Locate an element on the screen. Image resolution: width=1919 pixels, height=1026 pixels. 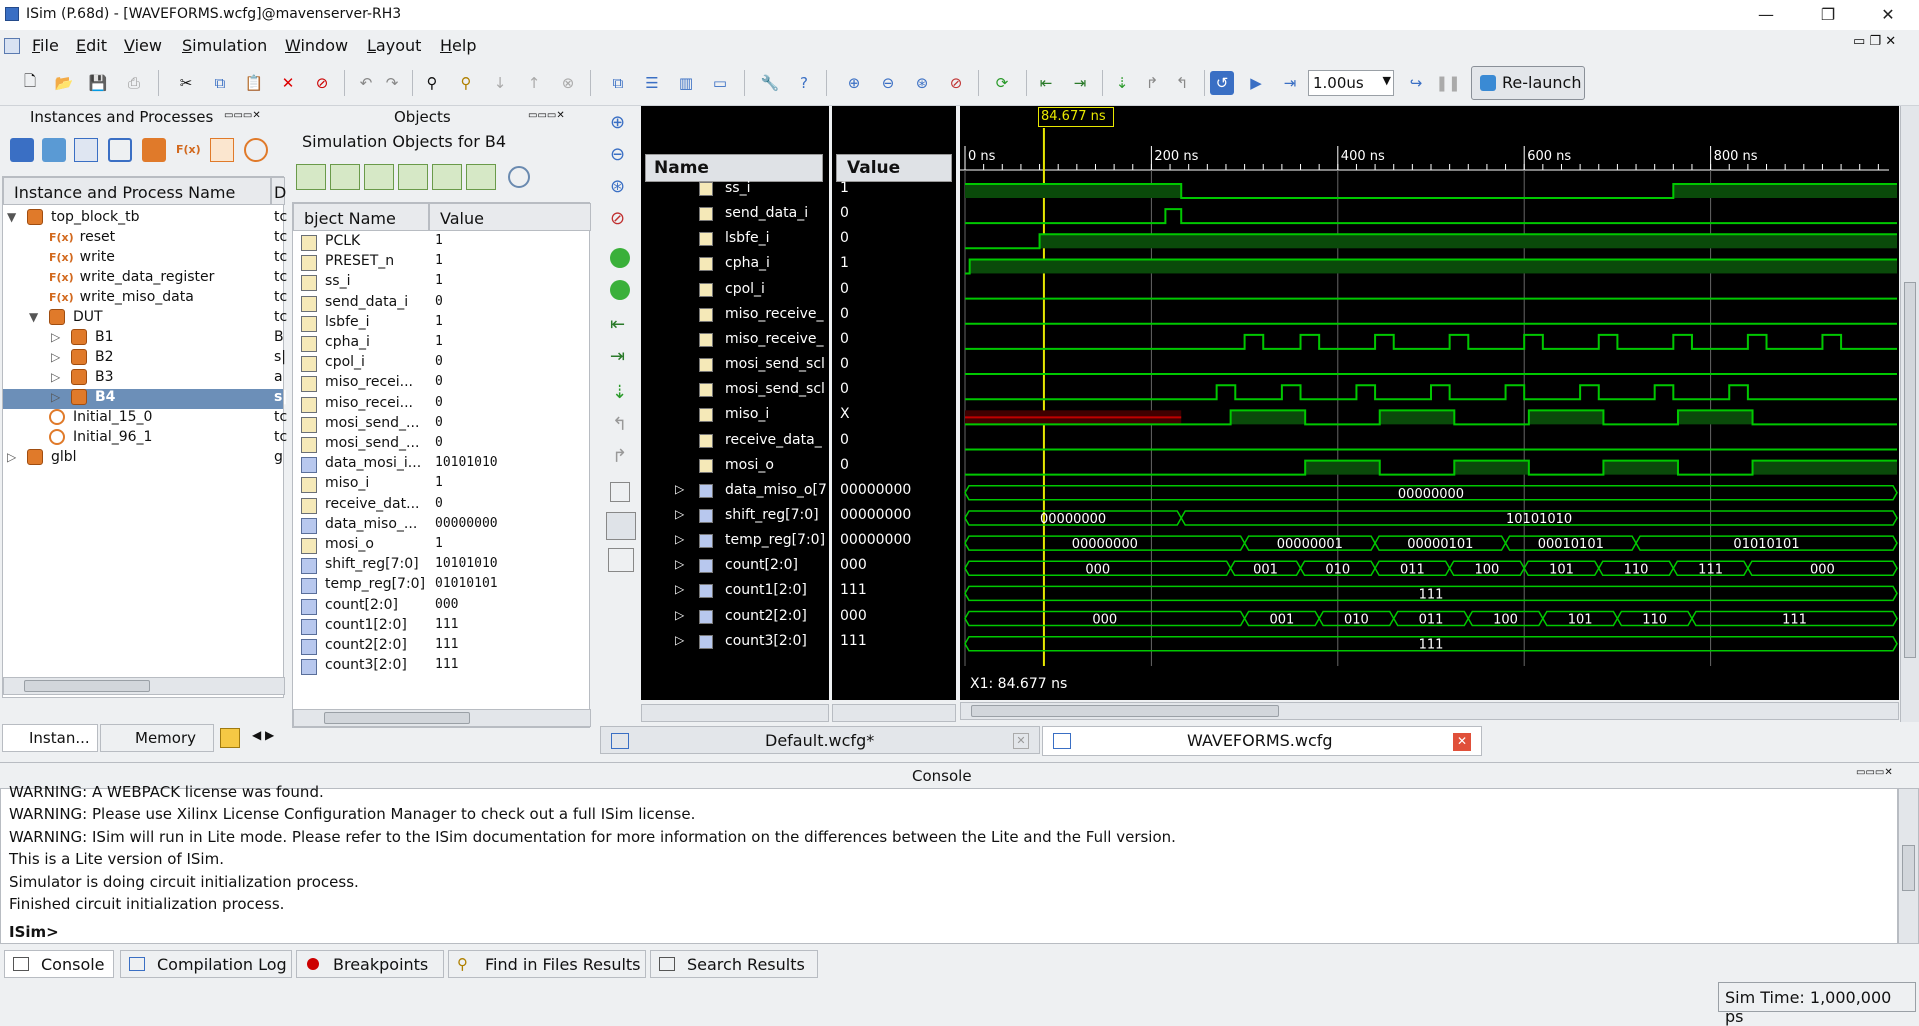
object-row: count3[2:0] 111 is located at coordinates (442, 667).